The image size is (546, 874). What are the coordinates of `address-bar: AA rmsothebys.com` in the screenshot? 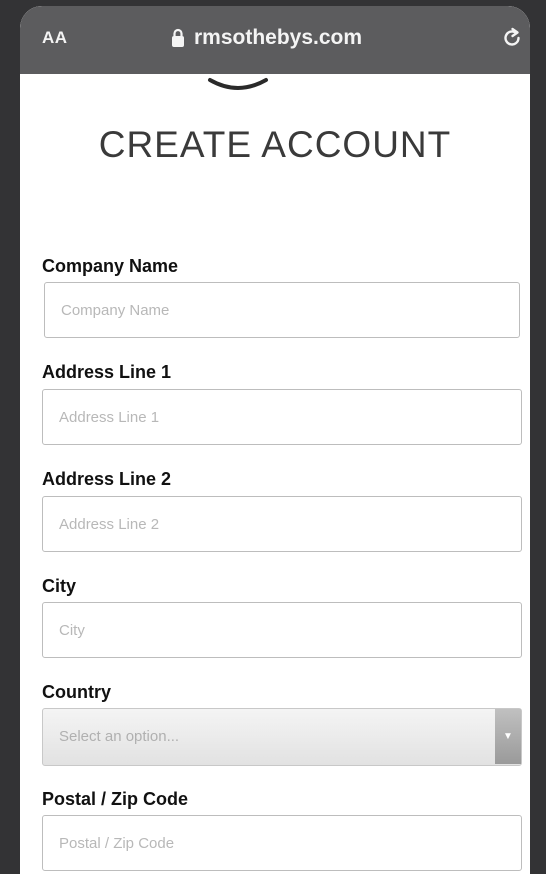 It's located at (275, 40).